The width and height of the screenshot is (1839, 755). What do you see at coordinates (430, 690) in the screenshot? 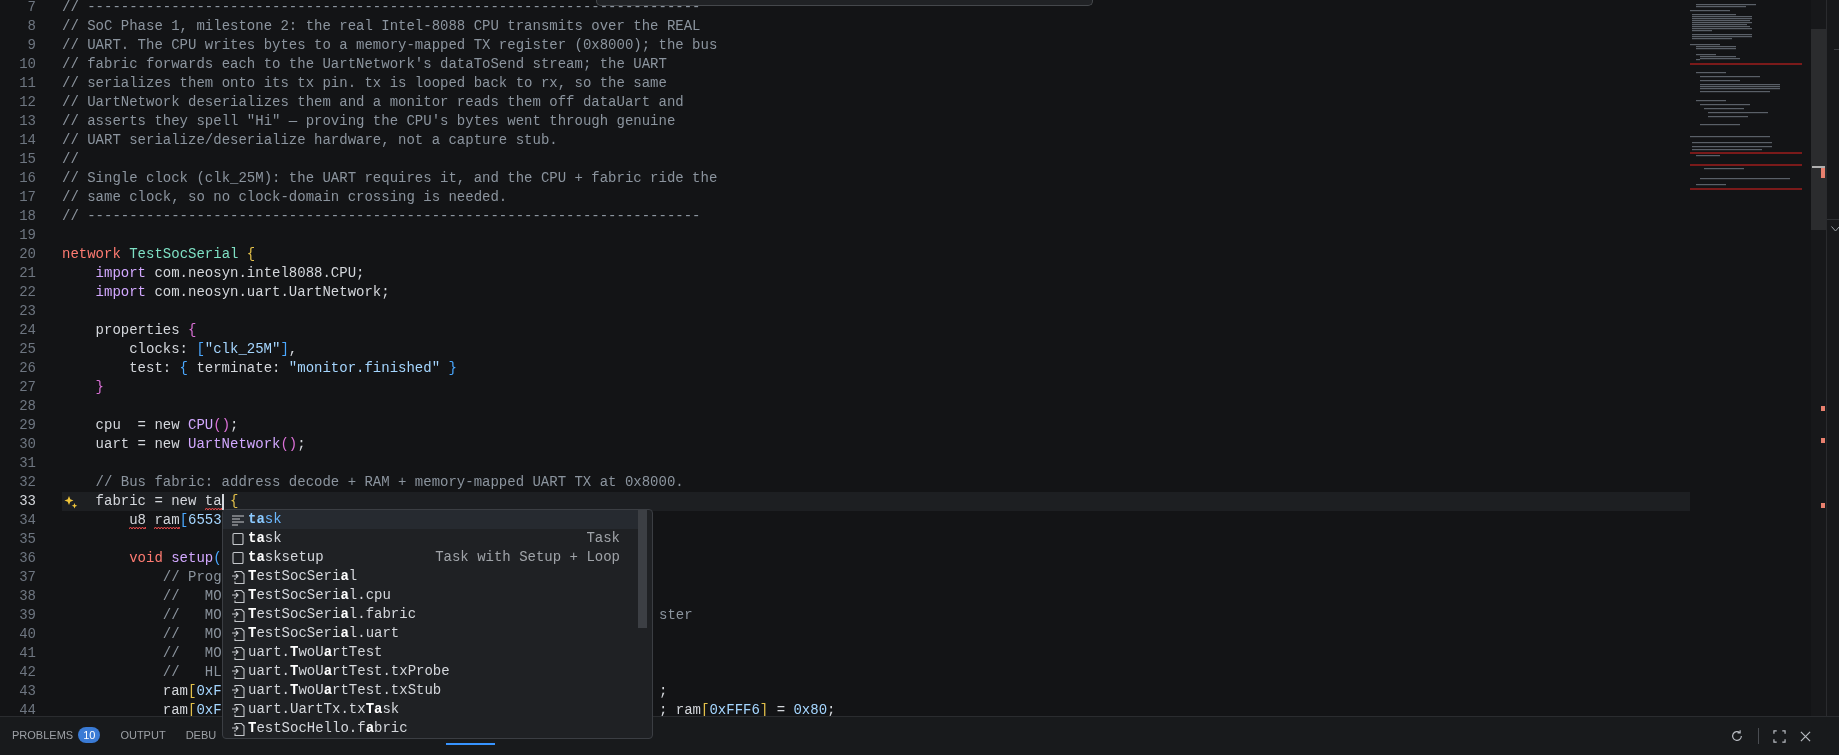
I see `suggestion-item: uart.TwoUartTest.txStub` at bounding box center [430, 690].